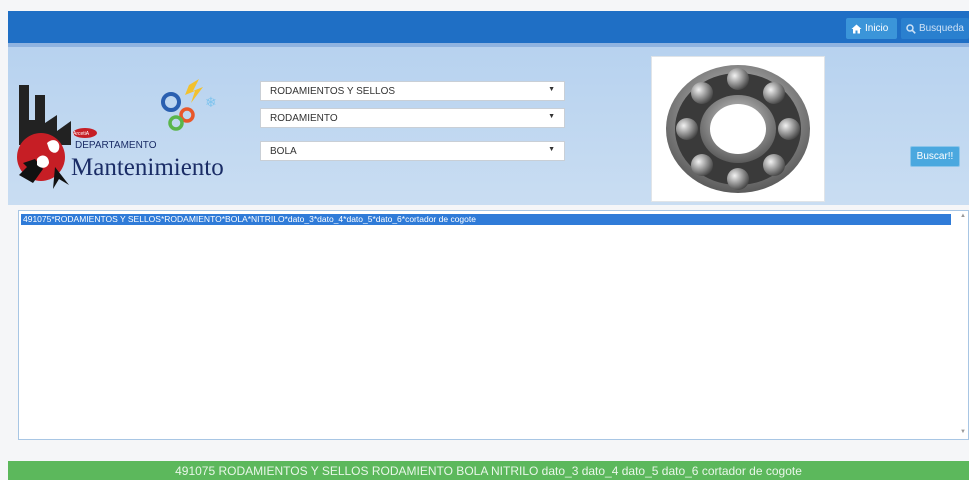 The height and width of the screenshot is (480, 969). Describe the element at coordinates (941, 28) in the screenshot. I see `nav-busqueda-label: Busqueda` at that location.